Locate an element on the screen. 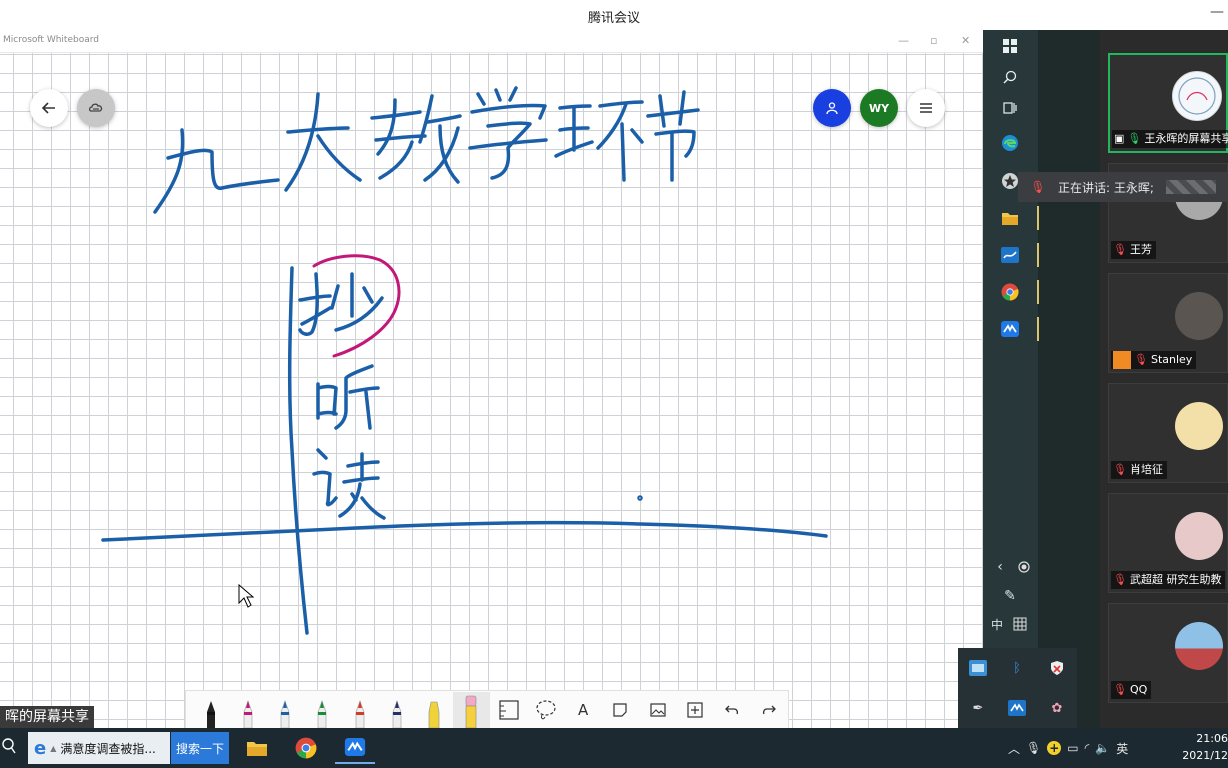  pen-icon: ✒ is located at coordinates (978, 708).